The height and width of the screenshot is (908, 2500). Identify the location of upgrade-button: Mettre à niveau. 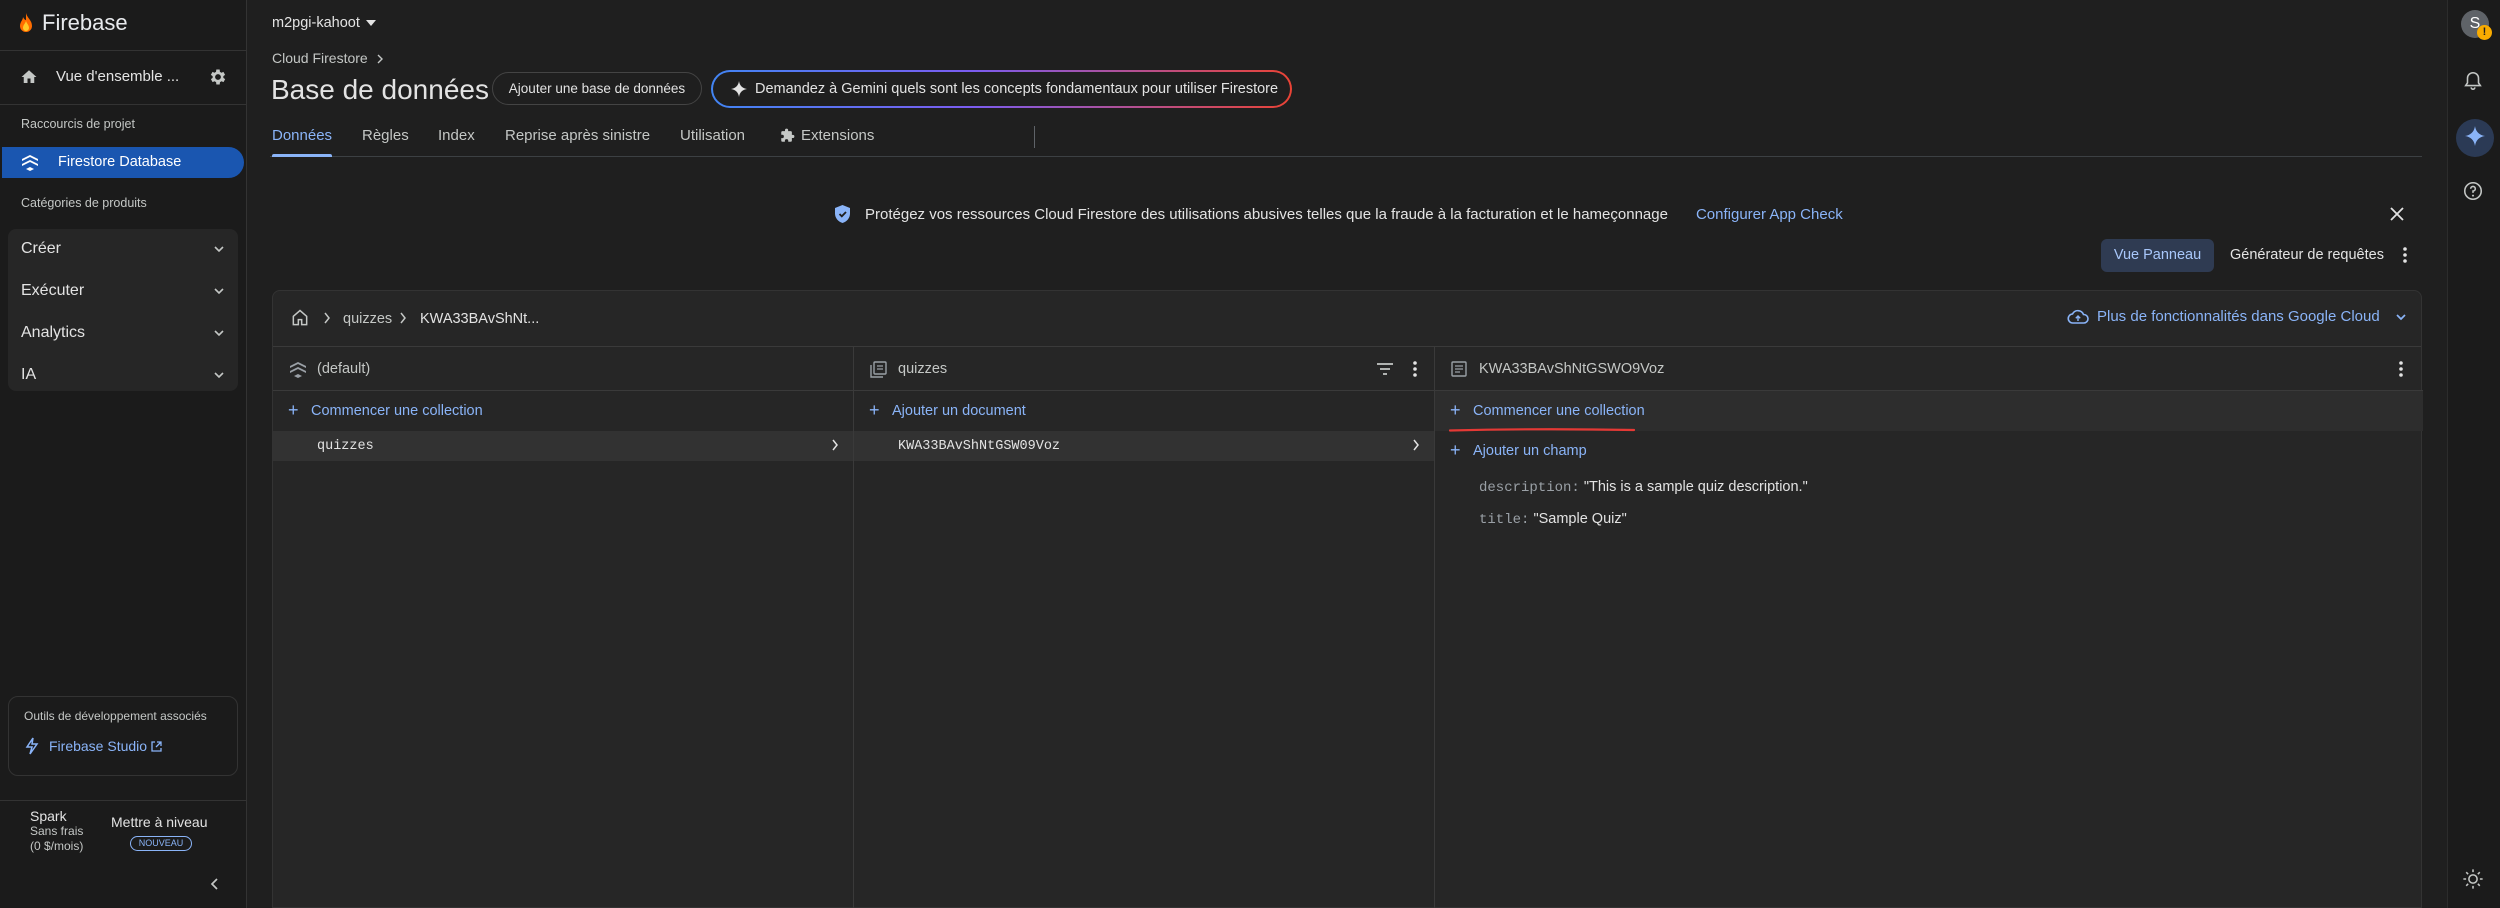
(159, 822).